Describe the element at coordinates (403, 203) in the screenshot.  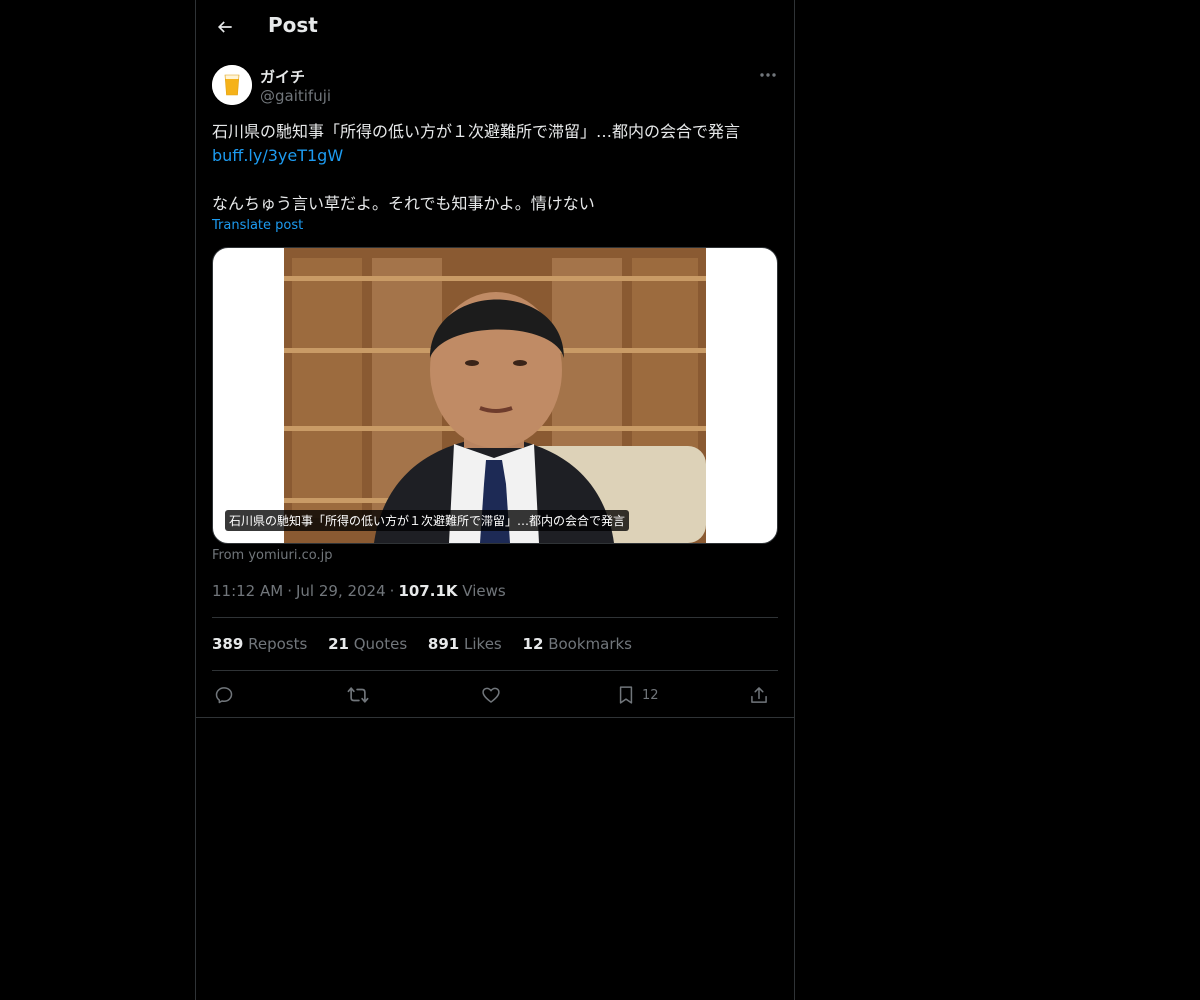
I see `post-text-line: なんちゅう言い草だよ。それでも知事かよ。情けない` at that location.